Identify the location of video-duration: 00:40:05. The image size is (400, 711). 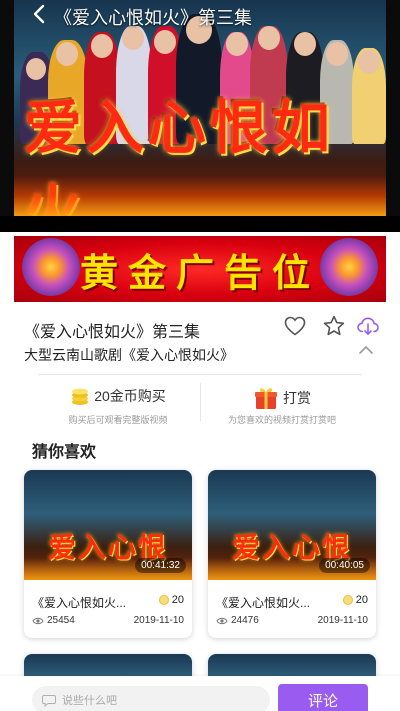
(344, 565).